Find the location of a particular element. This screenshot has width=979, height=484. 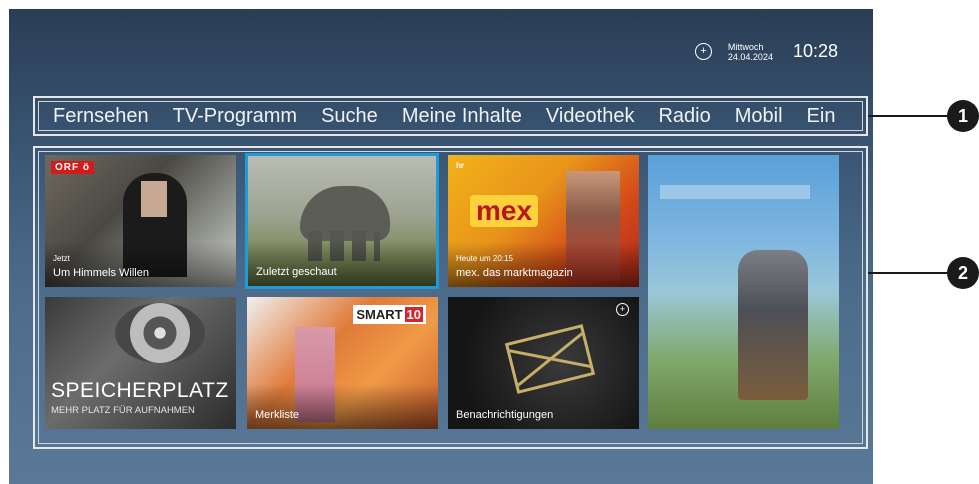

smart10-logo: SMART 10 is located at coordinates (389, 314).